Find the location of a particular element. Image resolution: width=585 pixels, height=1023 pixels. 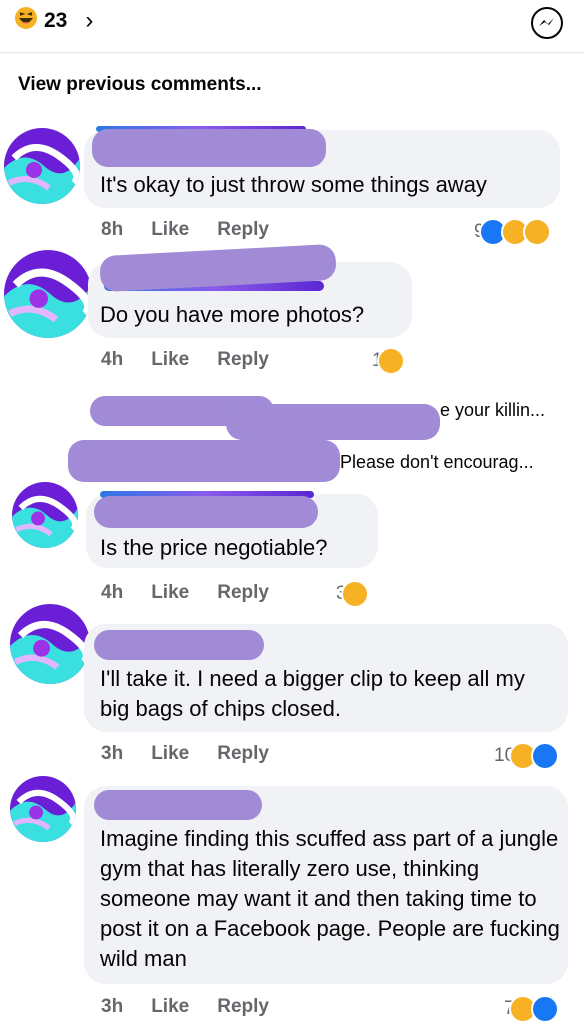

haha-emoji-icon is located at coordinates (26, 21).